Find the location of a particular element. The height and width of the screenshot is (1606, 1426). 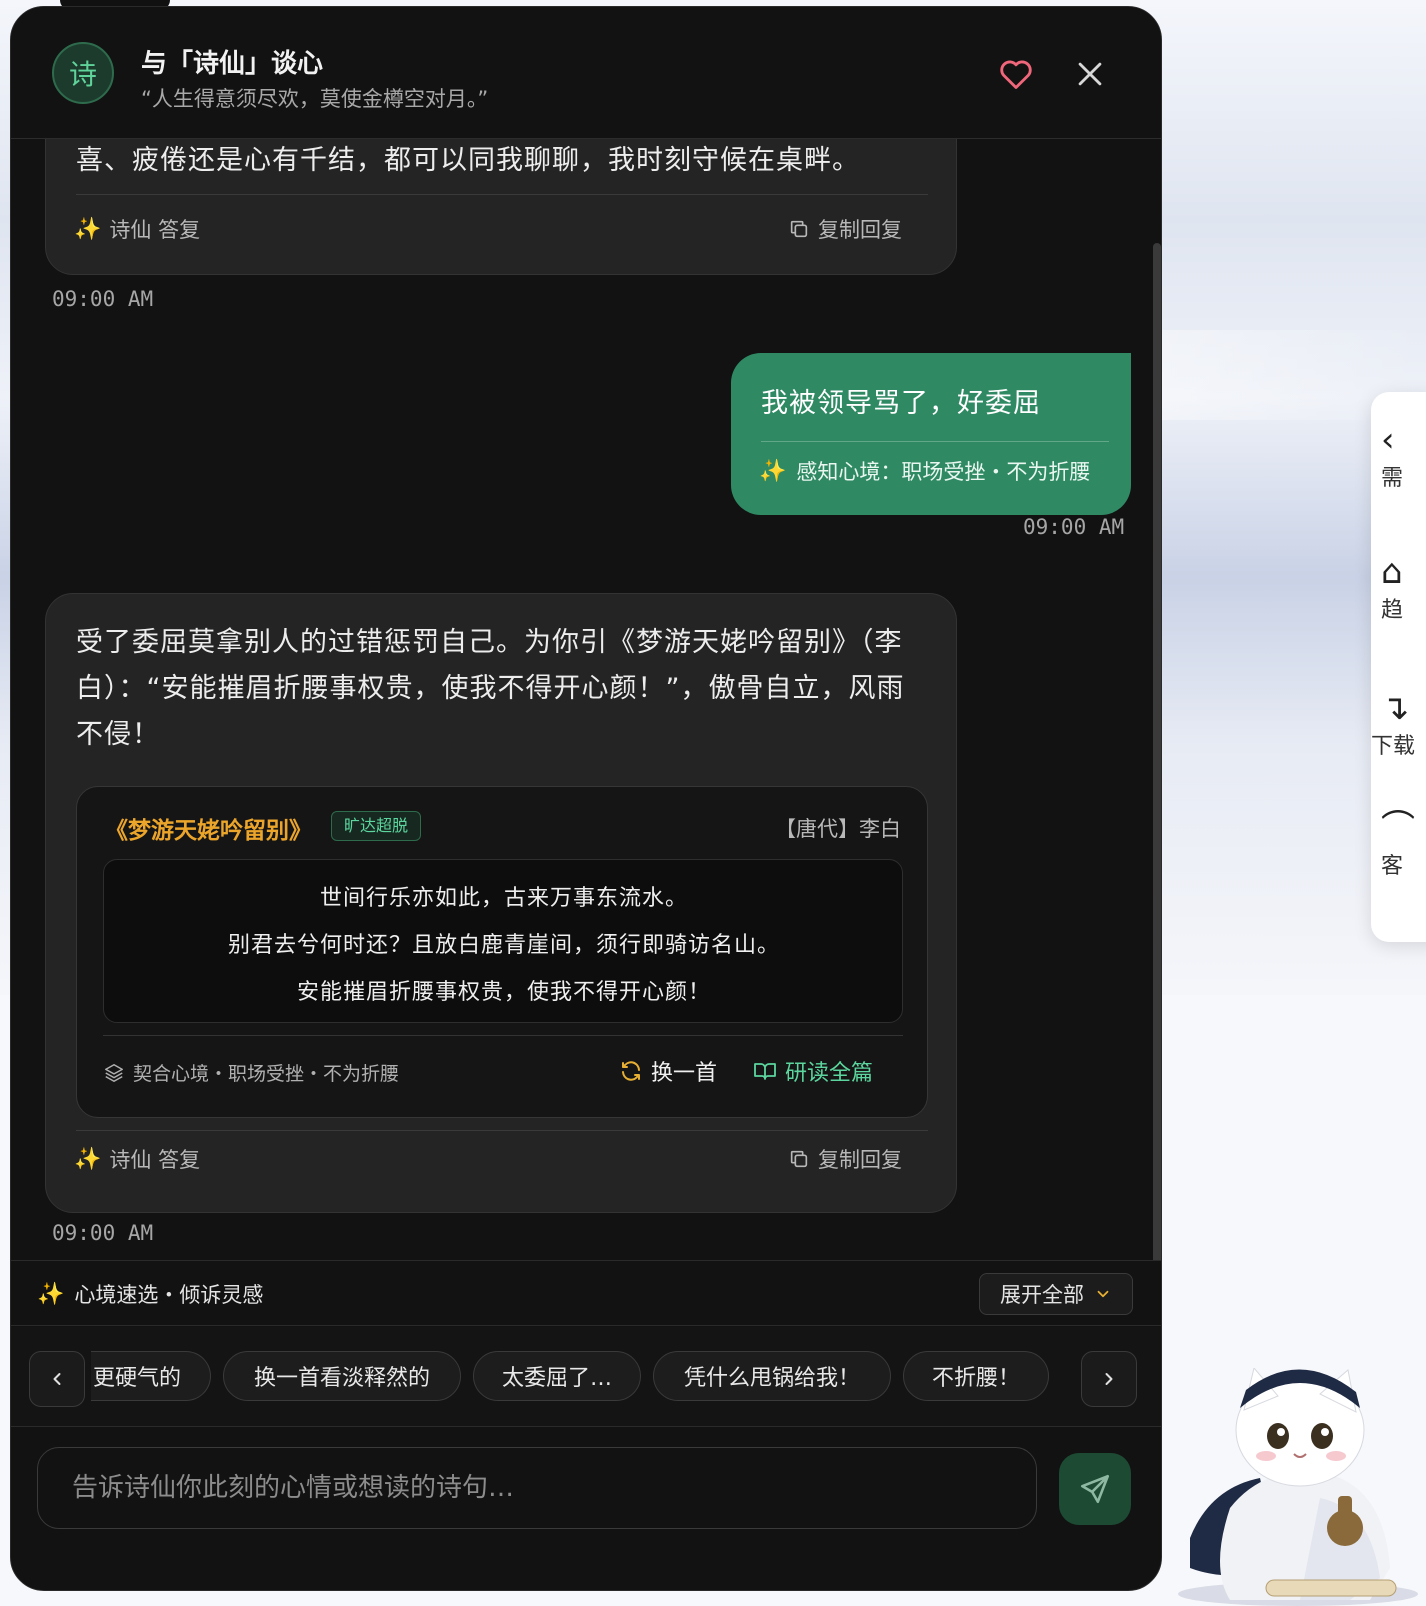

quick-select-bar: ✨ 心境速选・倾诉灵感 展开全部 is located at coordinates (586, 1293).